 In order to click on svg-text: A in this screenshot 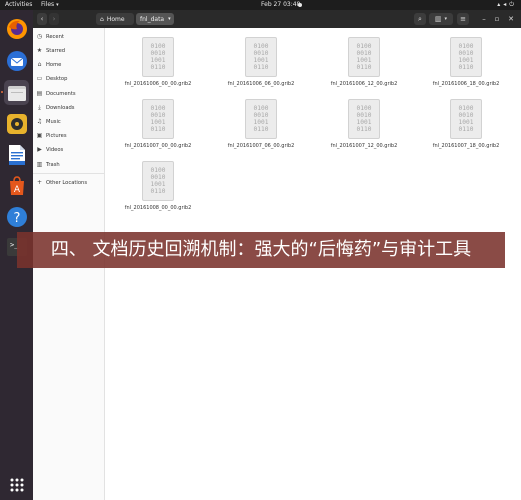, I will do `click(16, 190)`.